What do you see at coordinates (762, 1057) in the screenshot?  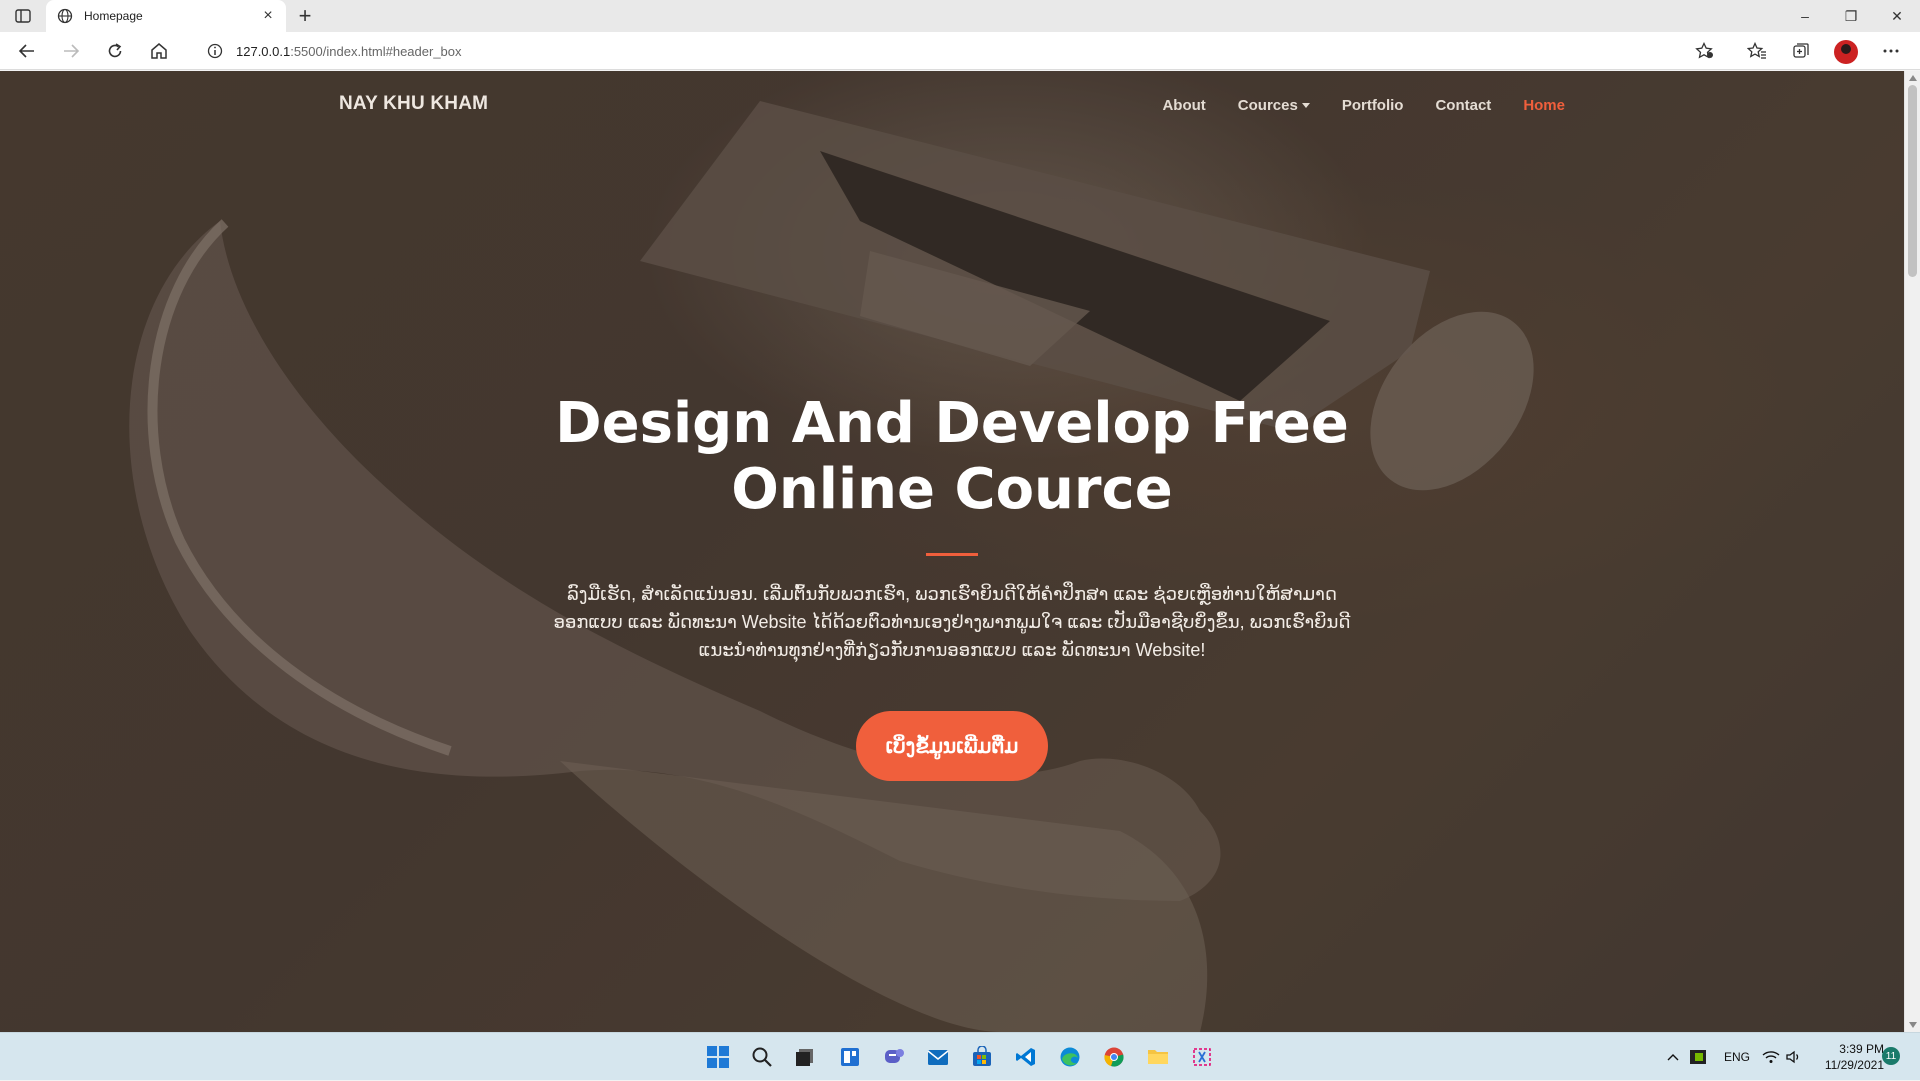 I see `search-icon` at bounding box center [762, 1057].